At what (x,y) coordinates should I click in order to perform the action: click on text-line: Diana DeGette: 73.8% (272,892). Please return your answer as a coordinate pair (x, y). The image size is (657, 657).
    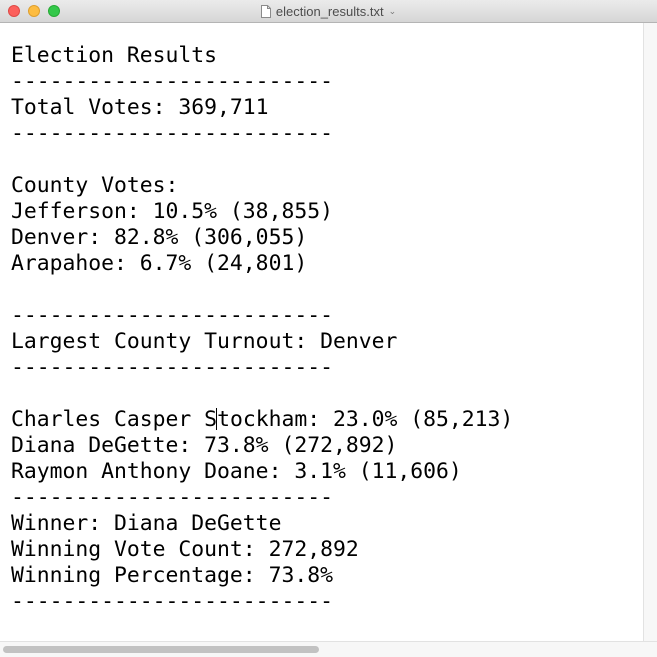
    Looking at the image, I should click on (204, 445).